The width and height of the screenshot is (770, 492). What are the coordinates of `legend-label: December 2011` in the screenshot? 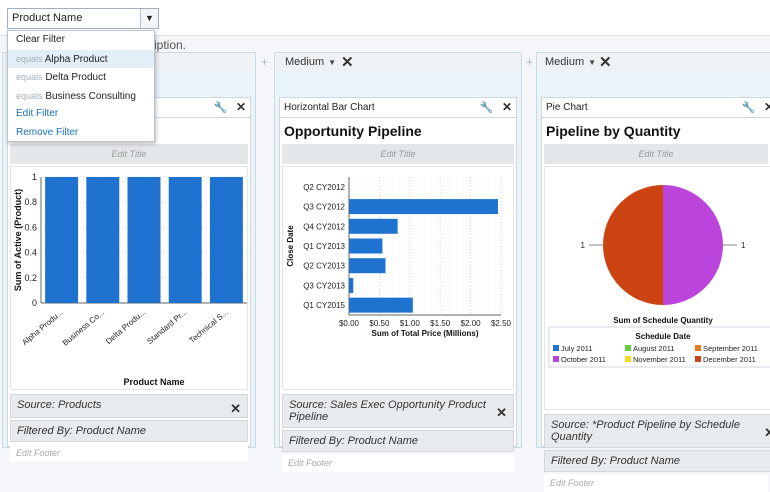 It's located at (729, 359).